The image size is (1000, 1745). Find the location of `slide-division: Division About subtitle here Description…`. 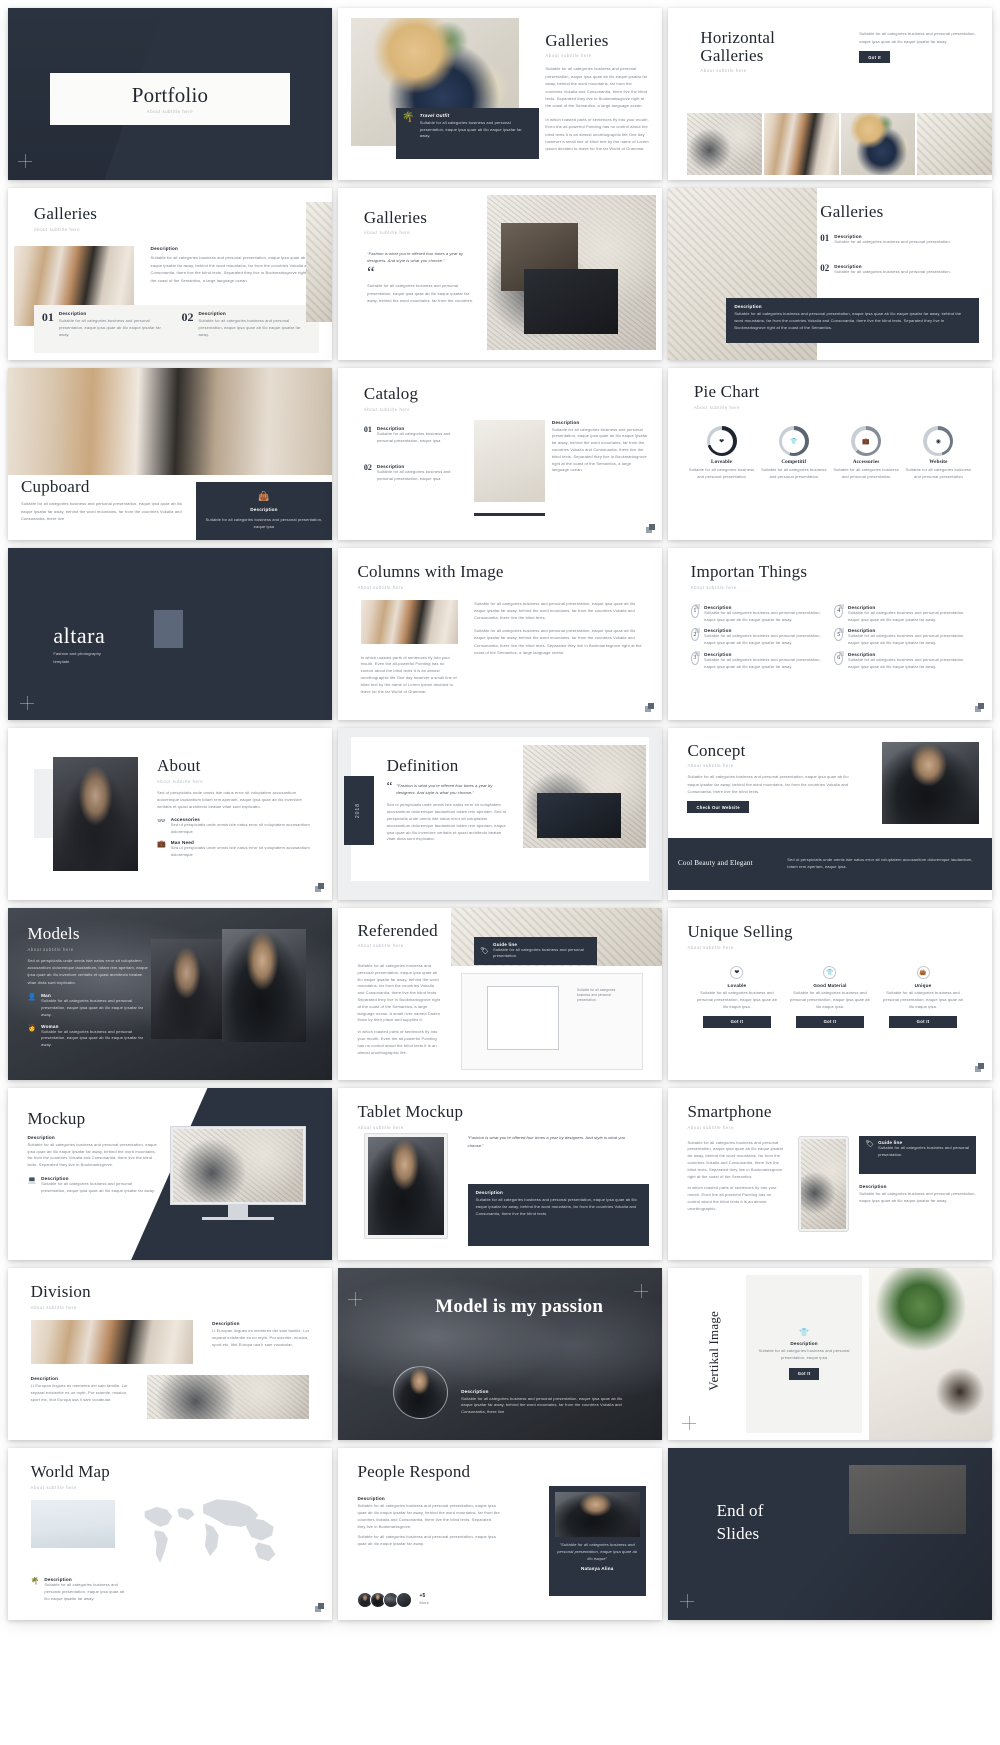

slide-division: Division About subtitle here Description… is located at coordinates (170, 1354).